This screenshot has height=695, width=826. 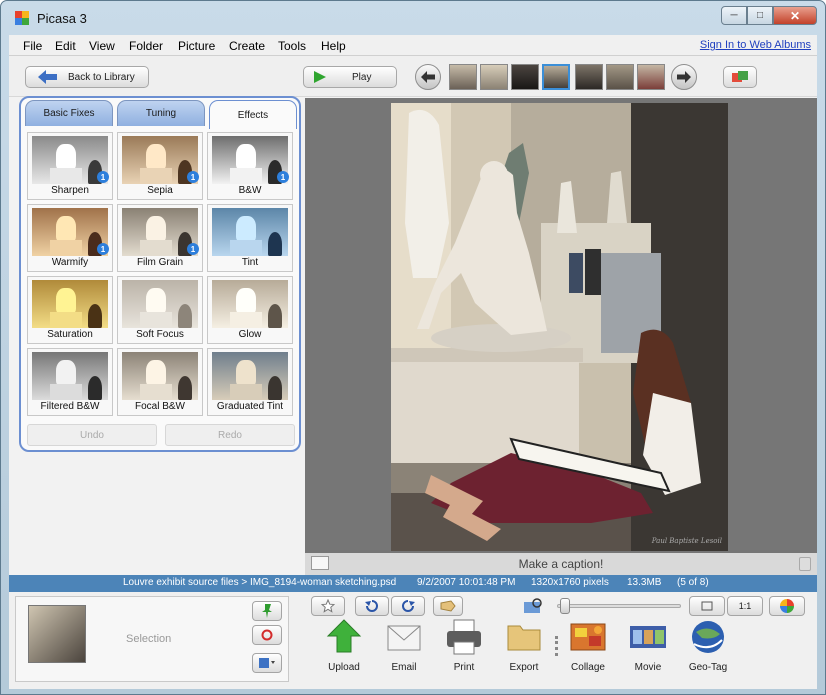 What do you see at coordinates (805, 564) in the screenshot?
I see `trash-icon` at bounding box center [805, 564].